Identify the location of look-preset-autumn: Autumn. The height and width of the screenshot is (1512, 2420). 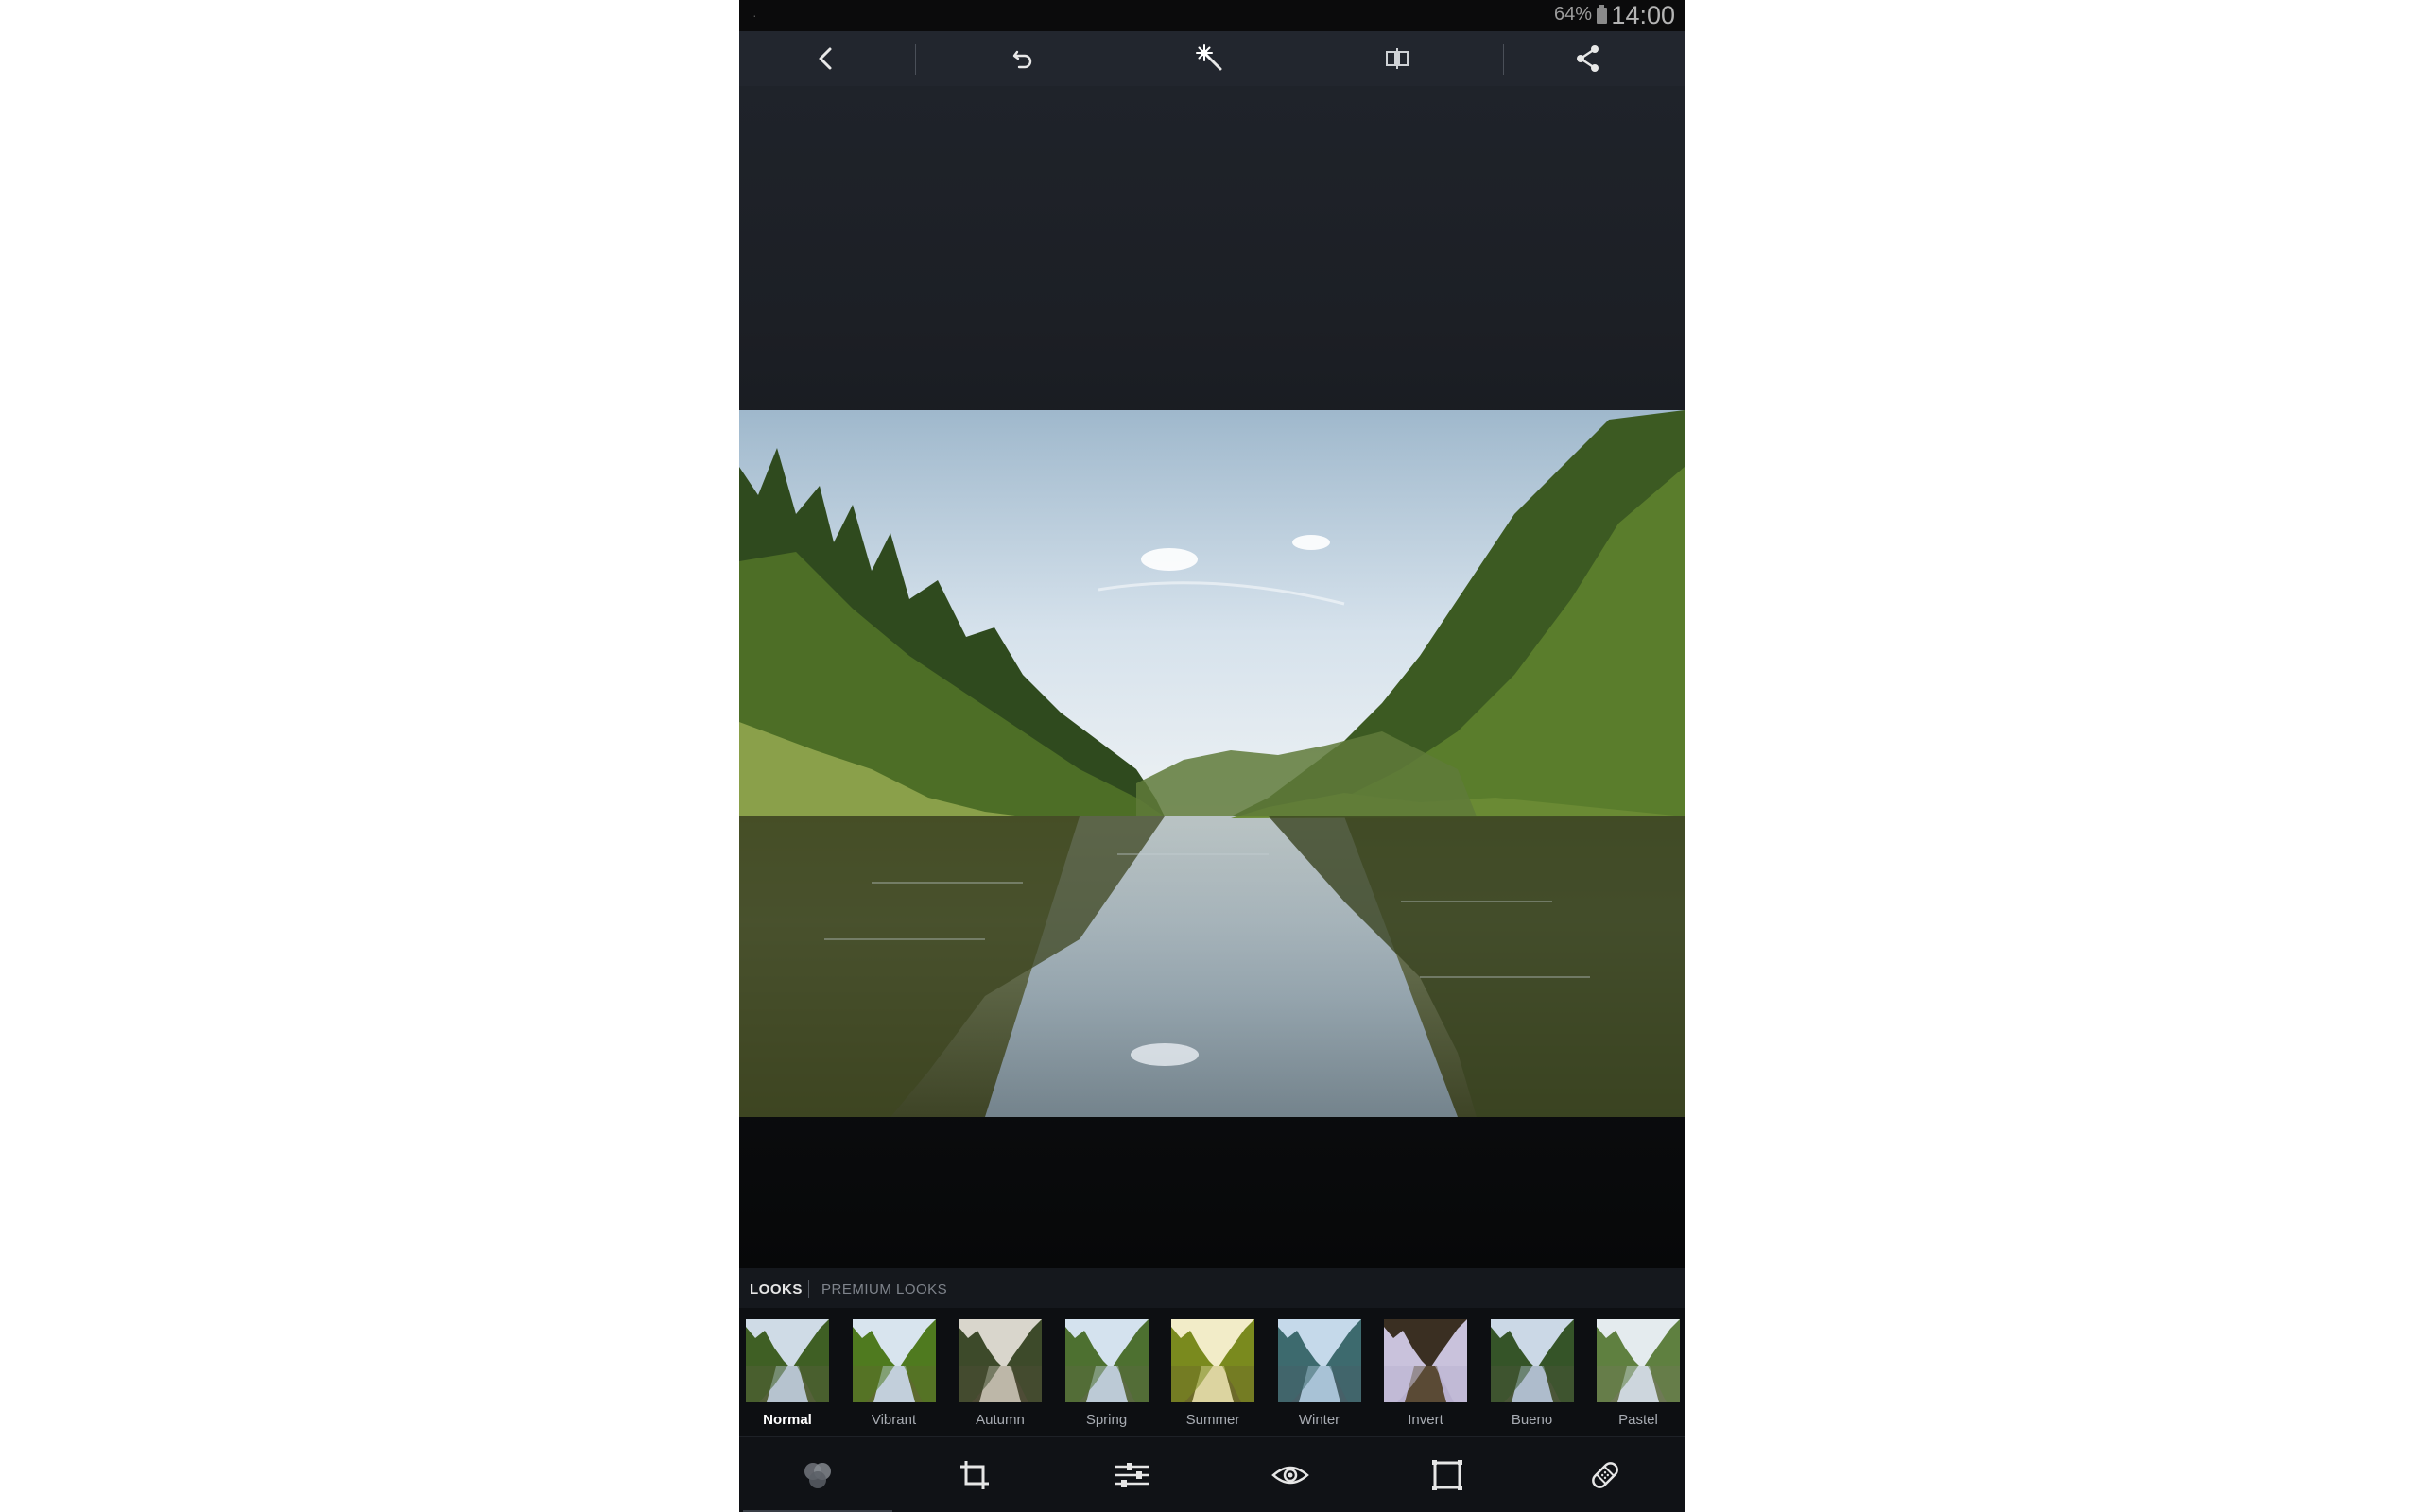
(1000, 1373).